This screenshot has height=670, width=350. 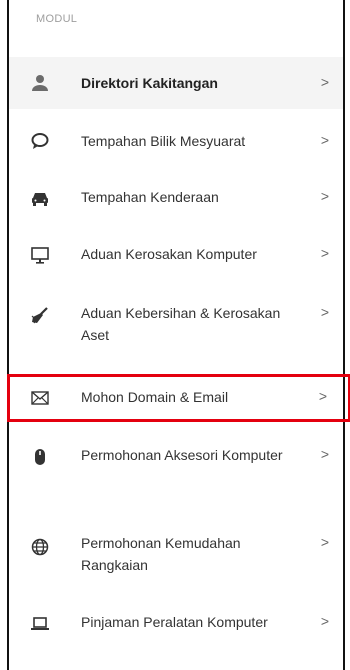 What do you see at coordinates (40, 83) in the screenshot?
I see `user-icon` at bounding box center [40, 83].